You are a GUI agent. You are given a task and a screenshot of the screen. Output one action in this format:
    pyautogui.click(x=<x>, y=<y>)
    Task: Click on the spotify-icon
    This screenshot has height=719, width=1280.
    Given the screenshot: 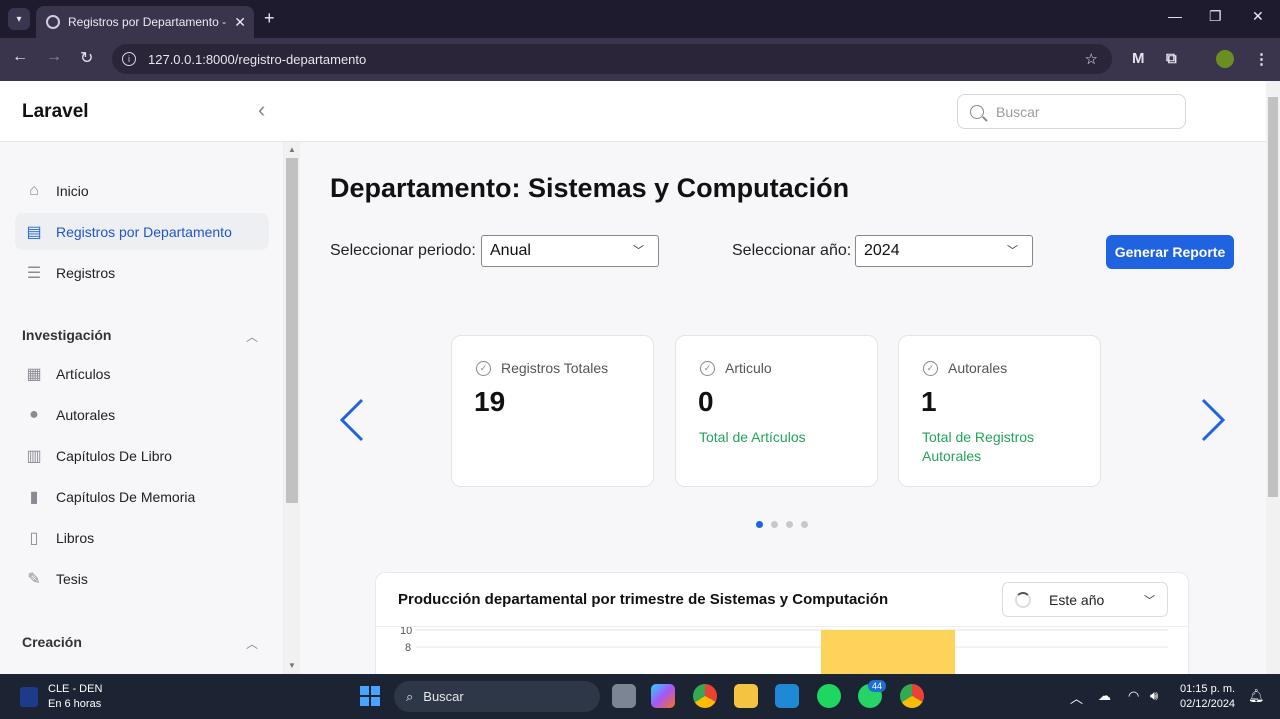 What is the action you would take?
    pyautogui.click(x=829, y=696)
    